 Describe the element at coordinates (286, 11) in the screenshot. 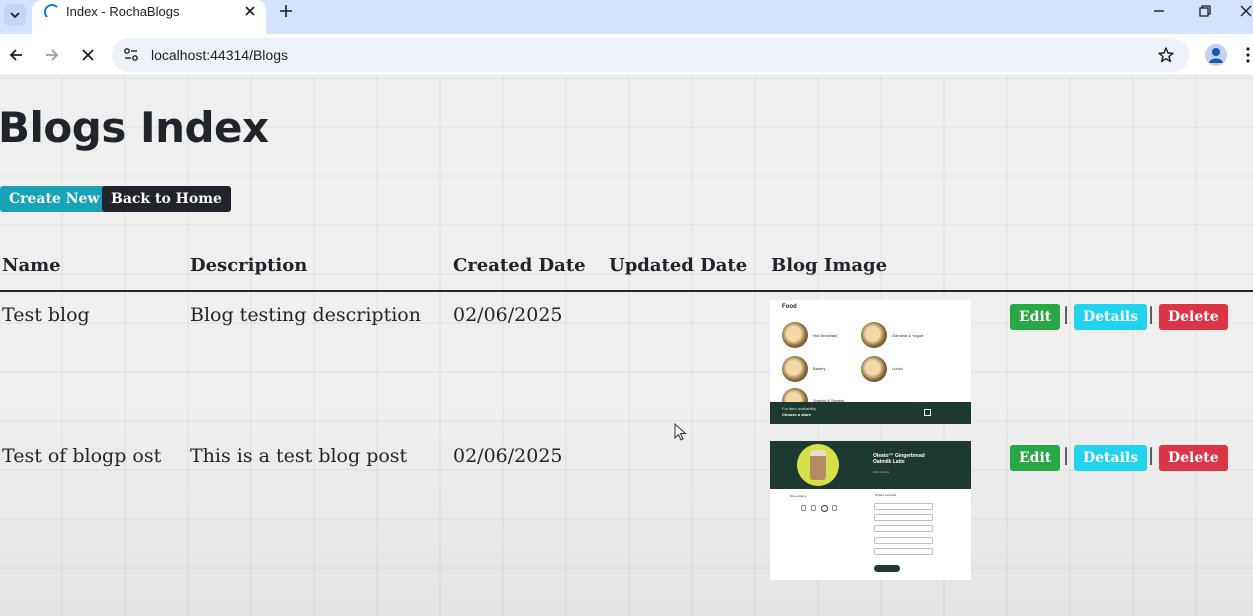

I see `new-tab-icon` at that location.